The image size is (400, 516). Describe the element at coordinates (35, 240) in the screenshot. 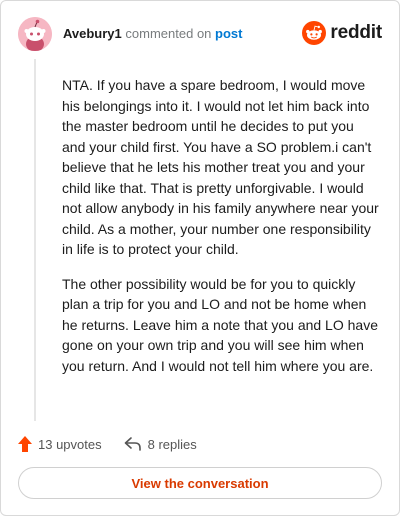

I see `thread-line` at that location.